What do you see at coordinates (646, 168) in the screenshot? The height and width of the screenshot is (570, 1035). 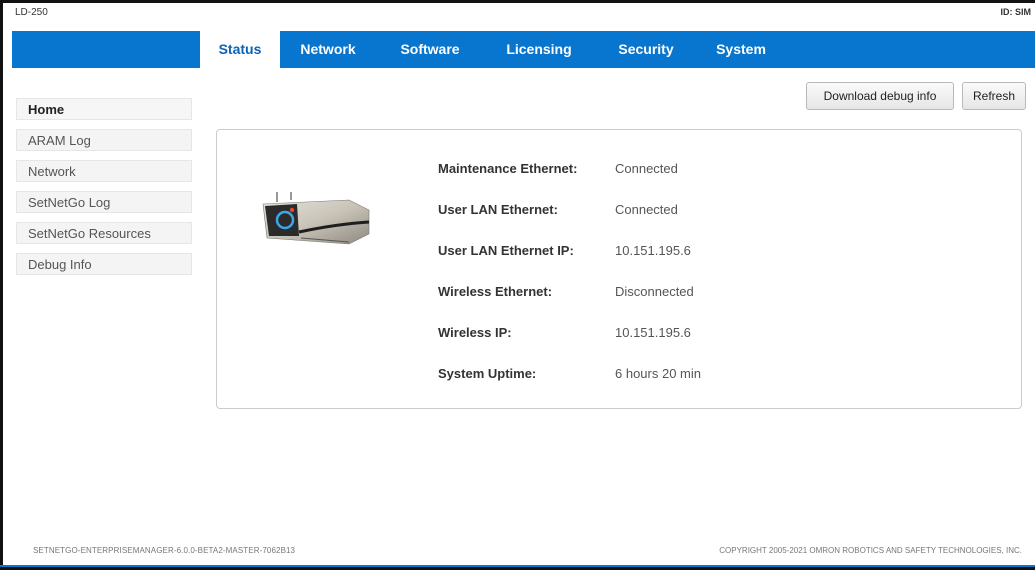 I see `value-maintenance-ethernet: Connected` at bounding box center [646, 168].